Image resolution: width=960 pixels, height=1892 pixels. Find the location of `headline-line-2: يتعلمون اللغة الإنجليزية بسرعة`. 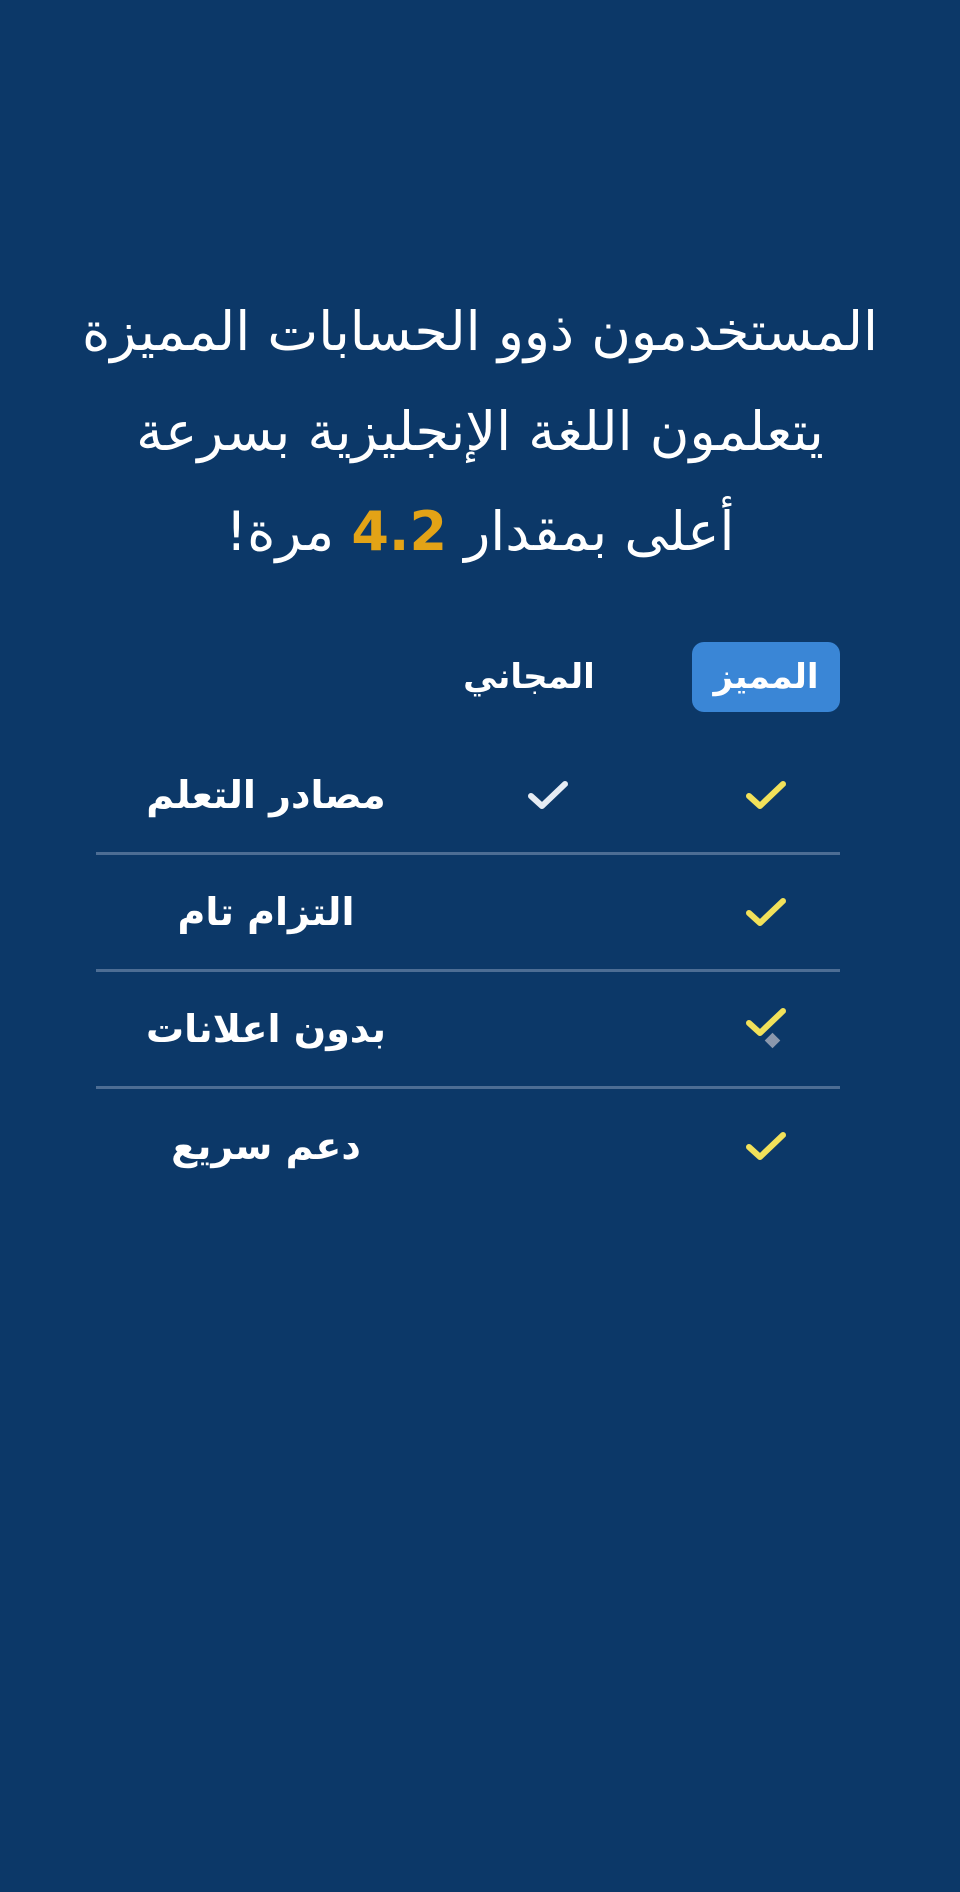

headline-line-2: يتعلمون اللغة الإنجليزية بسرعة is located at coordinates (480, 431).